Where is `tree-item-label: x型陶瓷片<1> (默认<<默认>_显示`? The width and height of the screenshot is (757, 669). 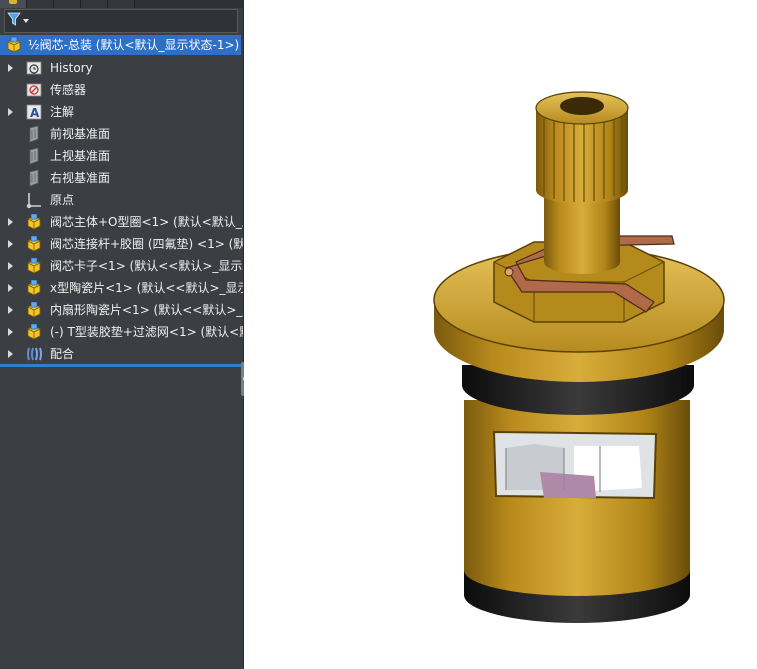 tree-item-label: x型陶瓷片<1> (默认<<默认>_显示 is located at coordinates (146, 288).